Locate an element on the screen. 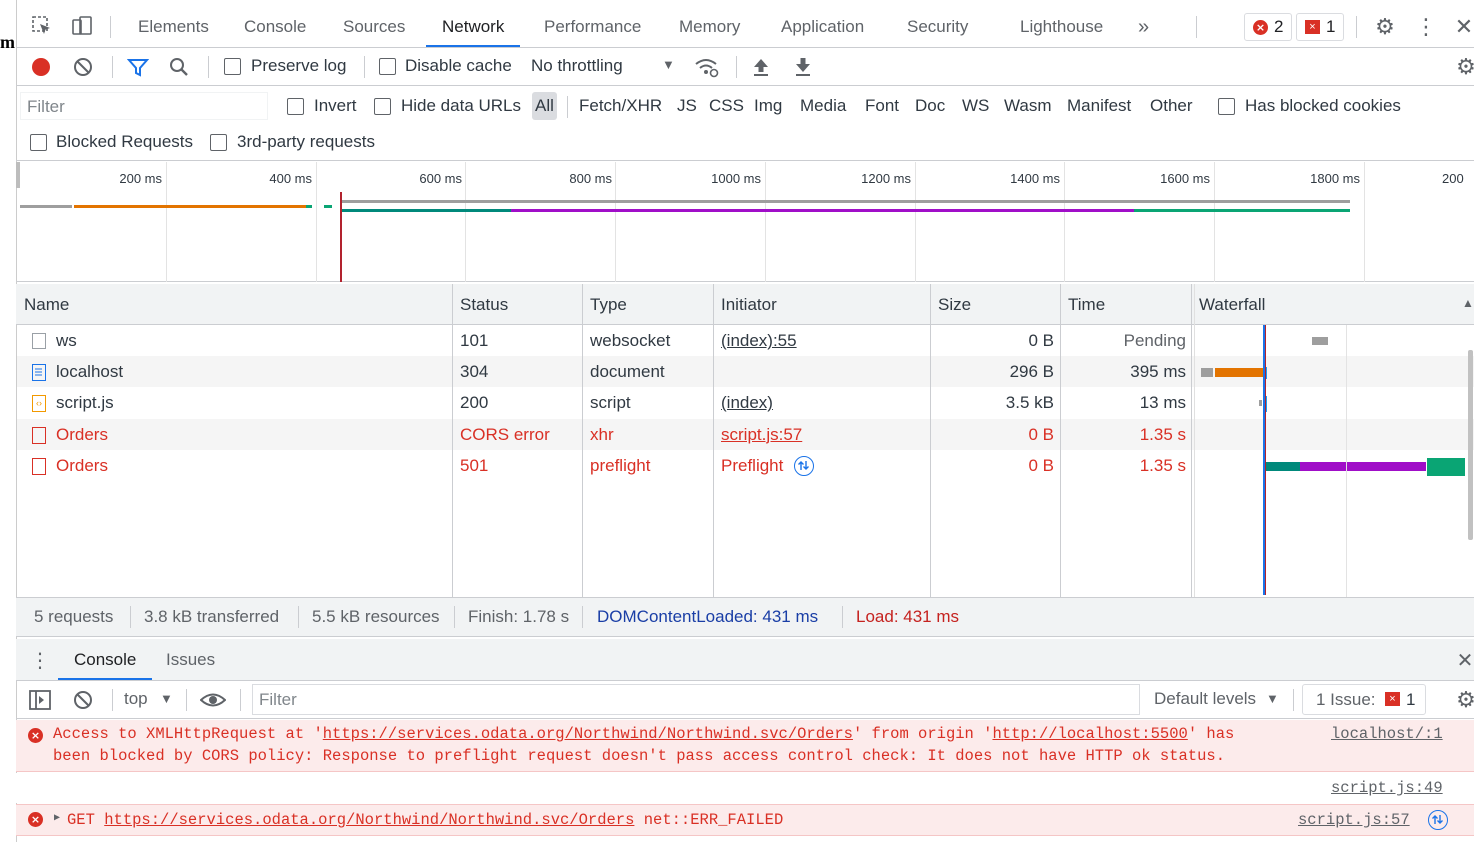 This screenshot has width=1474, height=842. table-row: ws 101 websocket (index):55 0 B Pending is located at coordinates (745, 340).